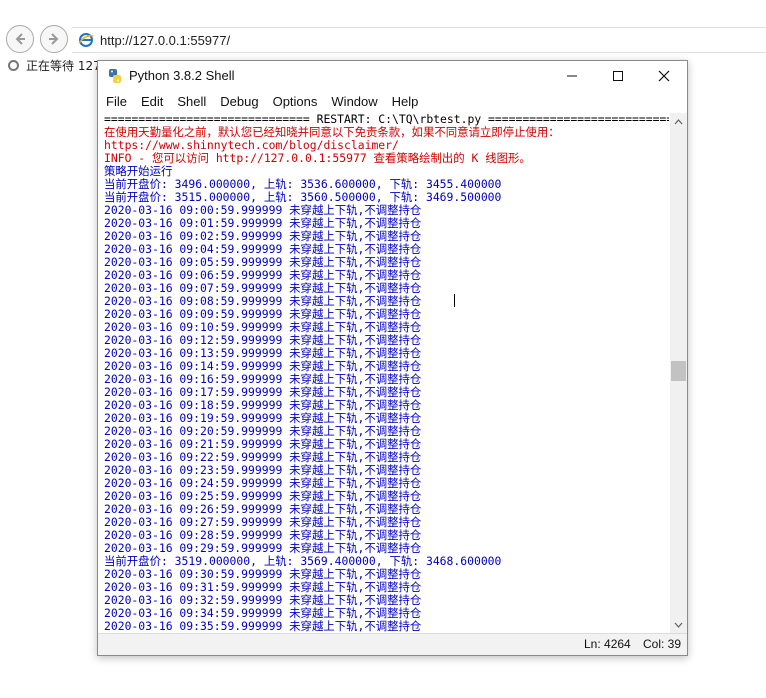  I want to click on menu-help: Help, so click(405, 101).